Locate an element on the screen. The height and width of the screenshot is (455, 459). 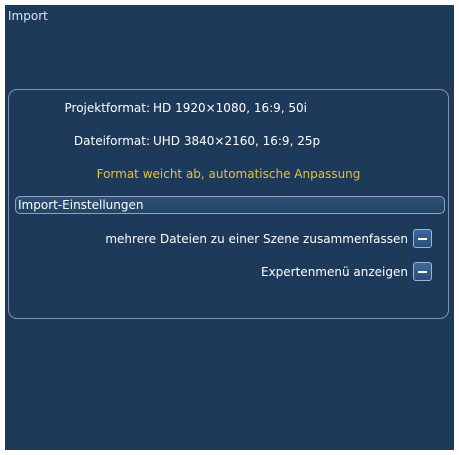
option-expert-menu-label: Expertenmenü anzeigen is located at coordinates (334, 272).